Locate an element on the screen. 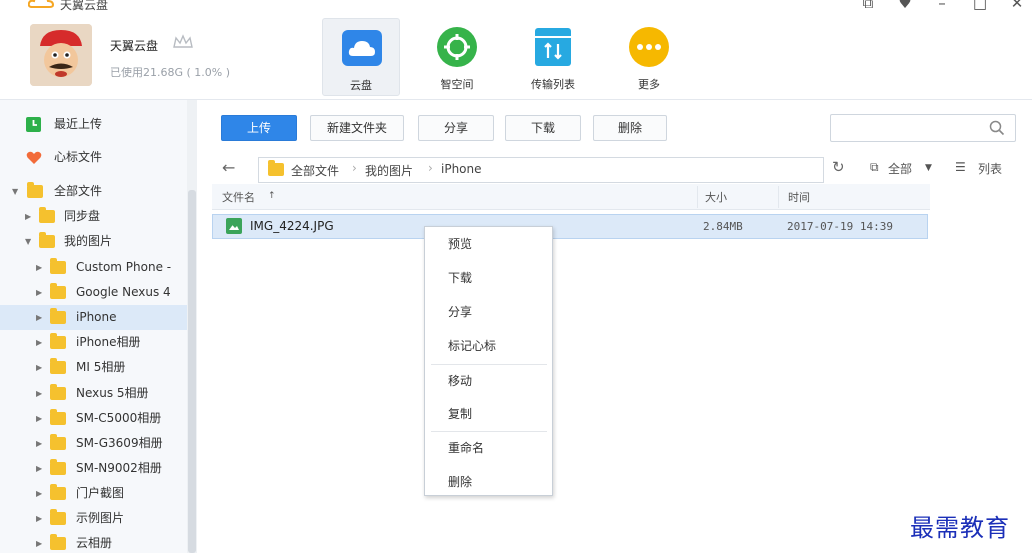  context-menu: 预览 下载 分享 标记心标 移动 复制 重命名 删除 is located at coordinates (488, 361).